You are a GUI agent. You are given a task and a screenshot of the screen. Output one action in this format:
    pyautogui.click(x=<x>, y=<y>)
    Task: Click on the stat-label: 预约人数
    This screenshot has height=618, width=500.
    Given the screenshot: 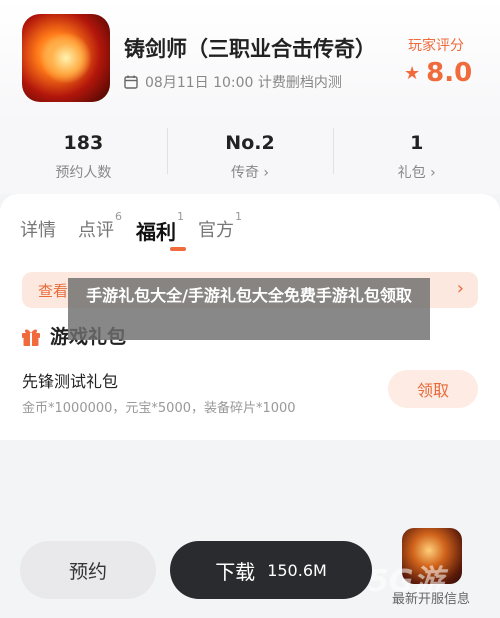 What is the action you would take?
    pyautogui.click(x=83, y=173)
    